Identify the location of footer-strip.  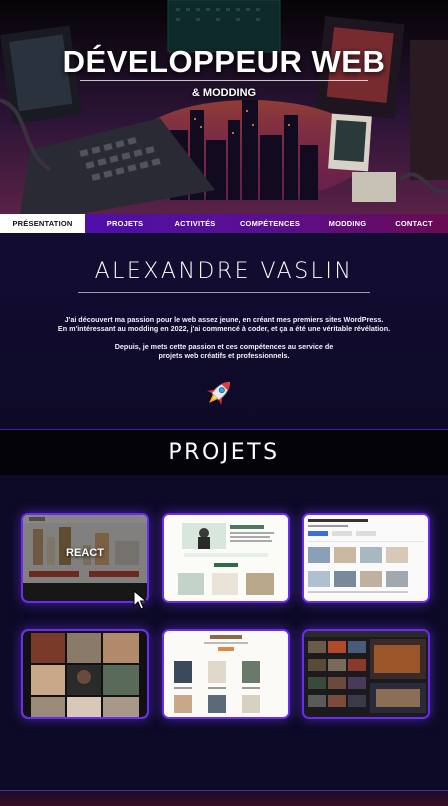
(224, 798).